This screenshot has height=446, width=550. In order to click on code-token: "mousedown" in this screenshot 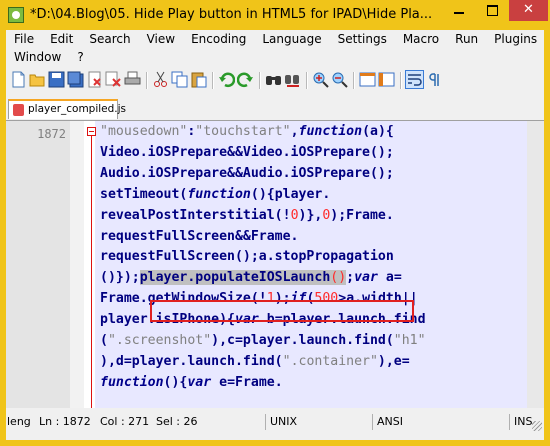, I will do `click(144, 131)`.